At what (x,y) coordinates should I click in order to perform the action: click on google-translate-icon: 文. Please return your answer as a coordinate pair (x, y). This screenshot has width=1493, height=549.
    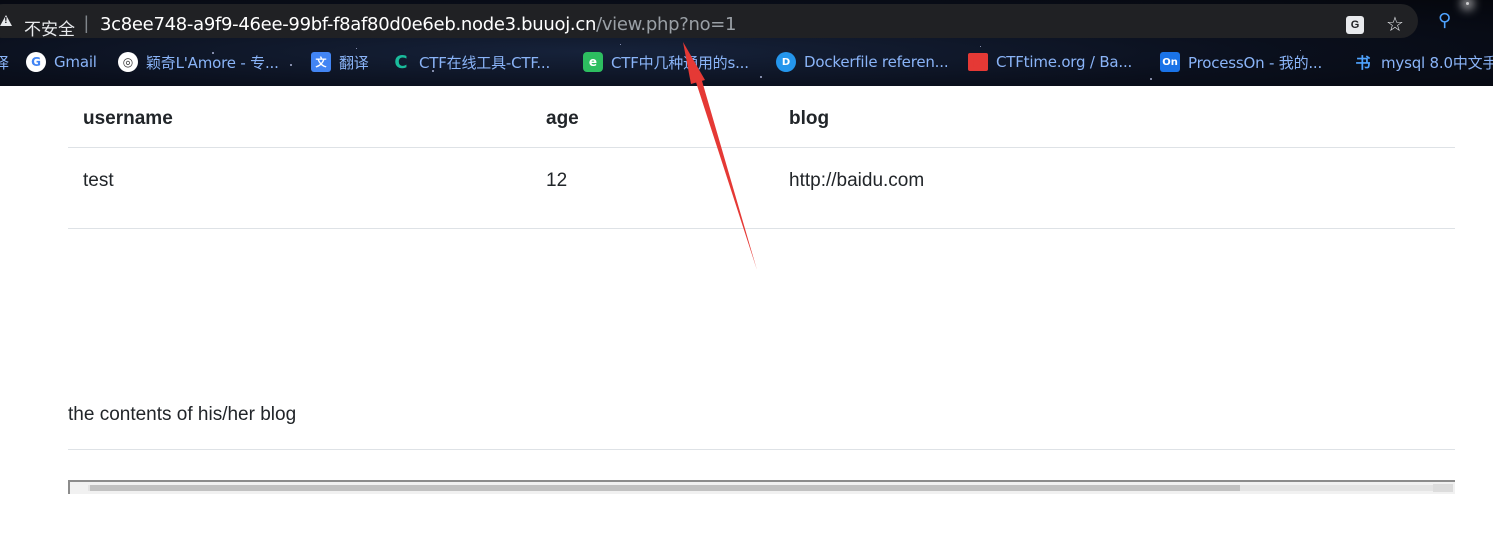
    Looking at the image, I should click on (321, 62).